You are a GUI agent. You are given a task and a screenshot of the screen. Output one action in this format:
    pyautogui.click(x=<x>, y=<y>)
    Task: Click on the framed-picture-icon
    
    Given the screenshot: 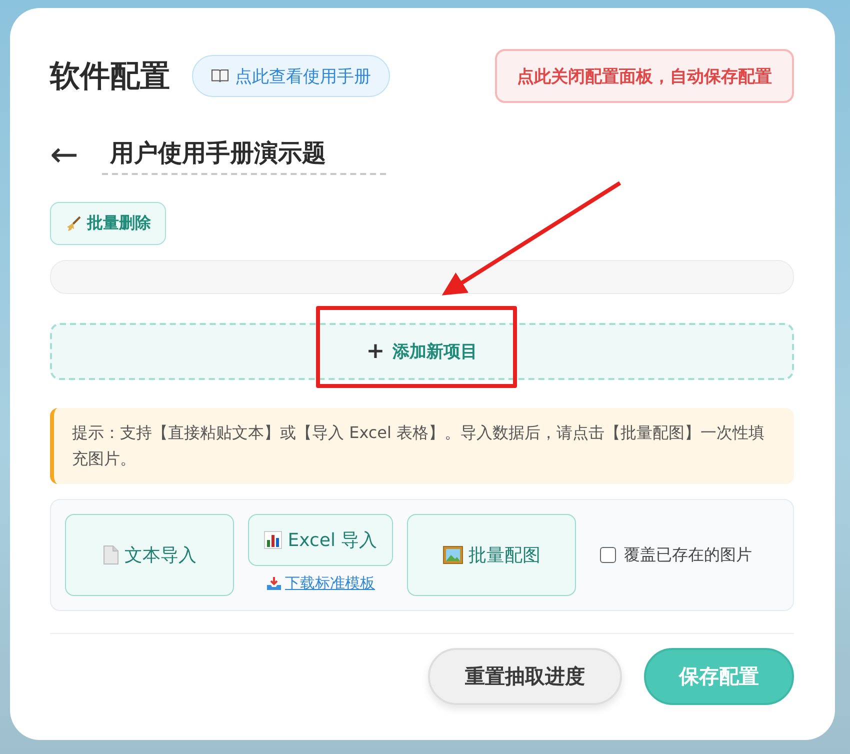 What is the action you would take?
    pyautogui.click(x=452, y=555)
    